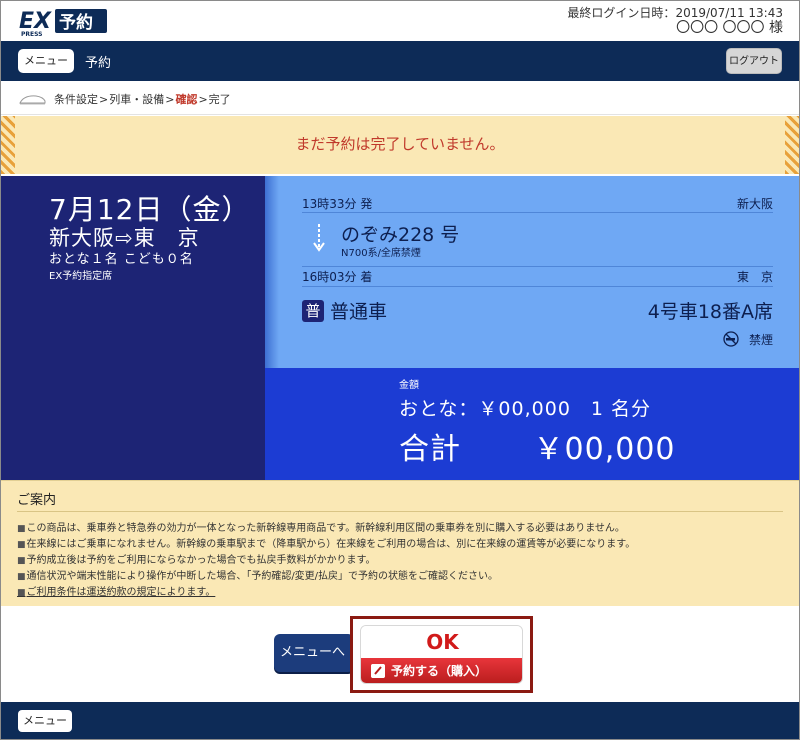 The height and width of the screenshot is (740, 800). I want to click on page-title: 予約, so click(98, 63).